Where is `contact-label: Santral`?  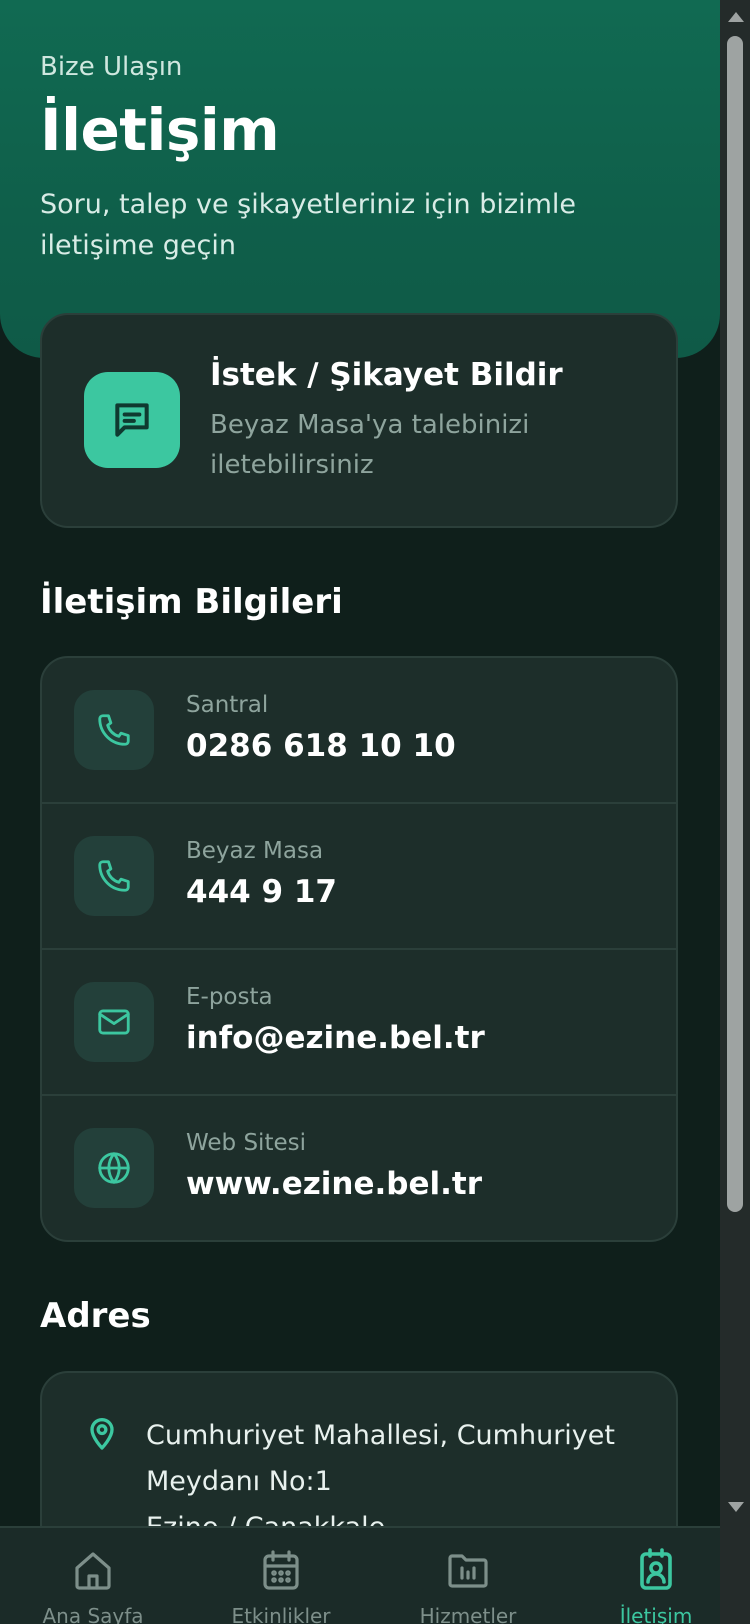 contact-label: Santral is located at coordinates (227, 705).